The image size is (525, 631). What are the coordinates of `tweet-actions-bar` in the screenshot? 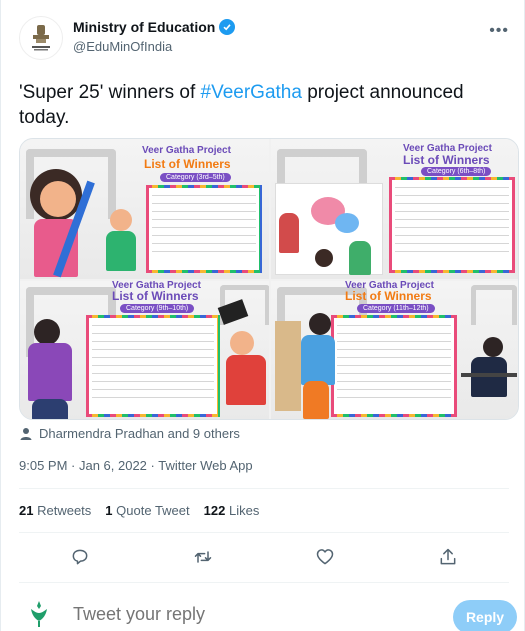 It's located at (264, 557).